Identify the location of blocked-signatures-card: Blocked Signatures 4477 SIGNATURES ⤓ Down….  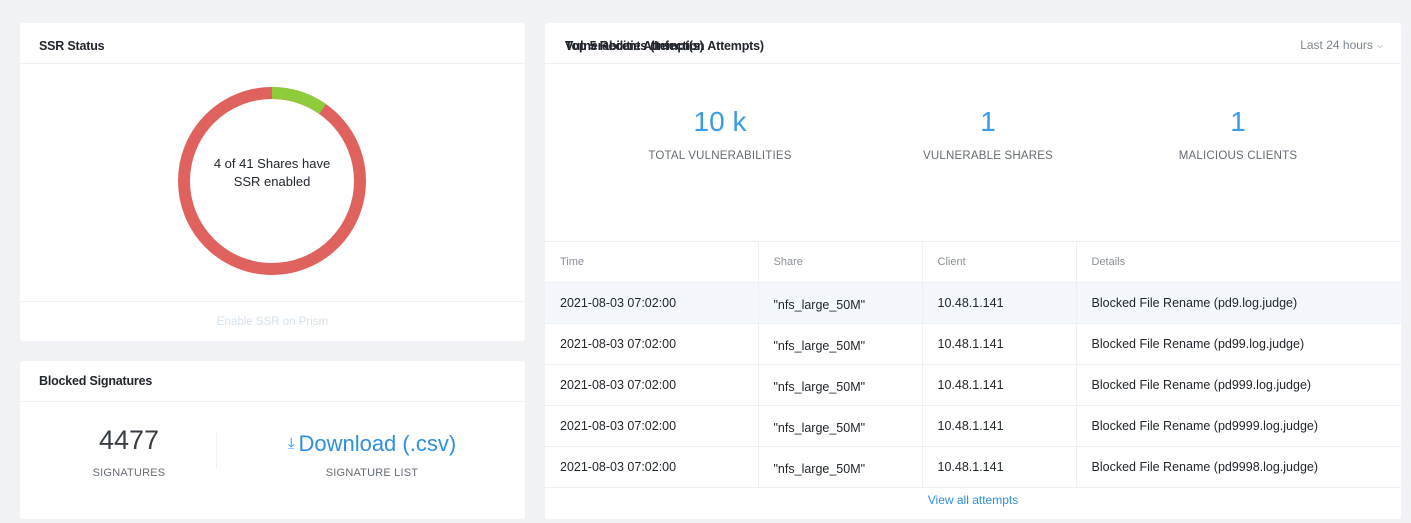
(272, 440).